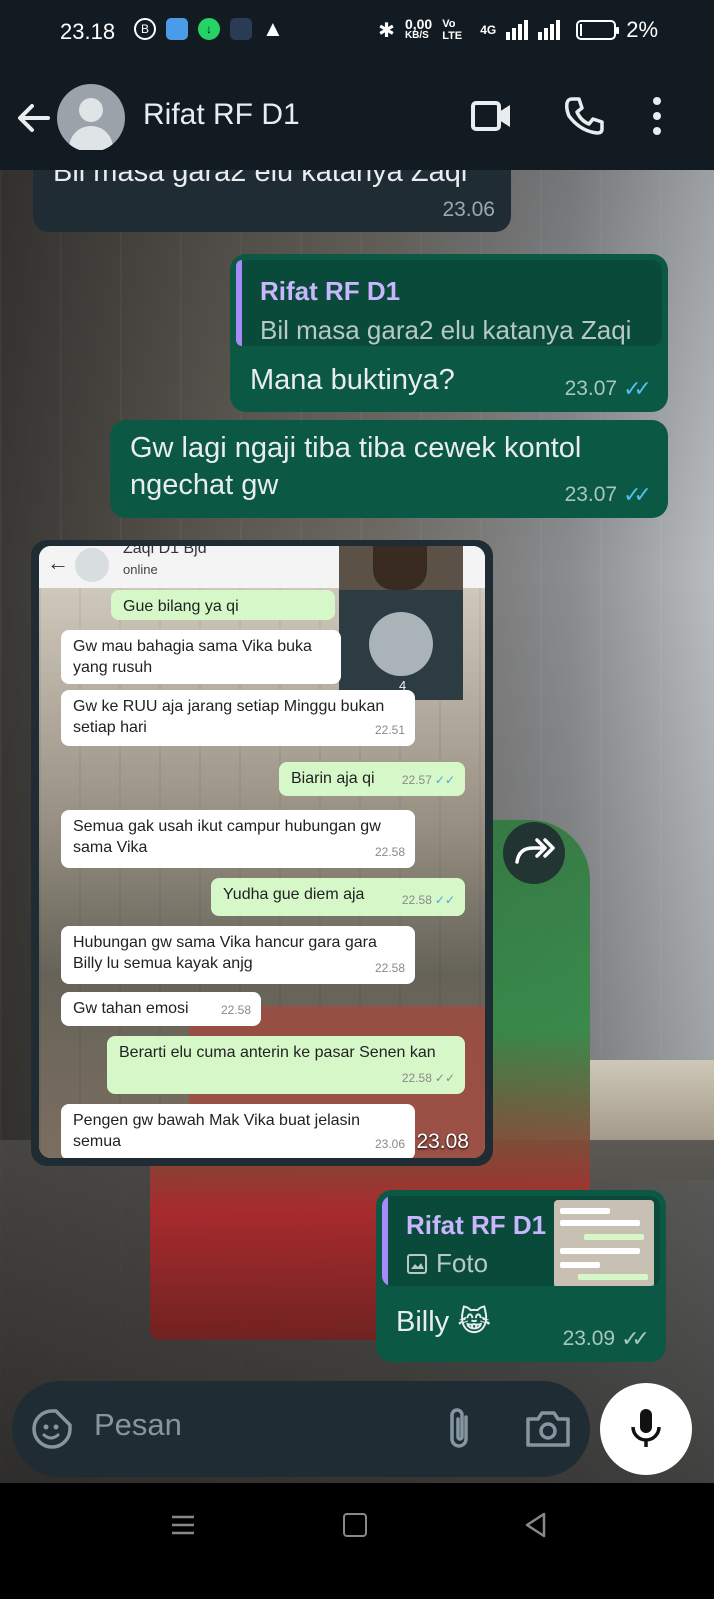  What do you see at coordinates (177, 29) in the screenshot?
I see `weather-icon` at bounding box center [177, 29].